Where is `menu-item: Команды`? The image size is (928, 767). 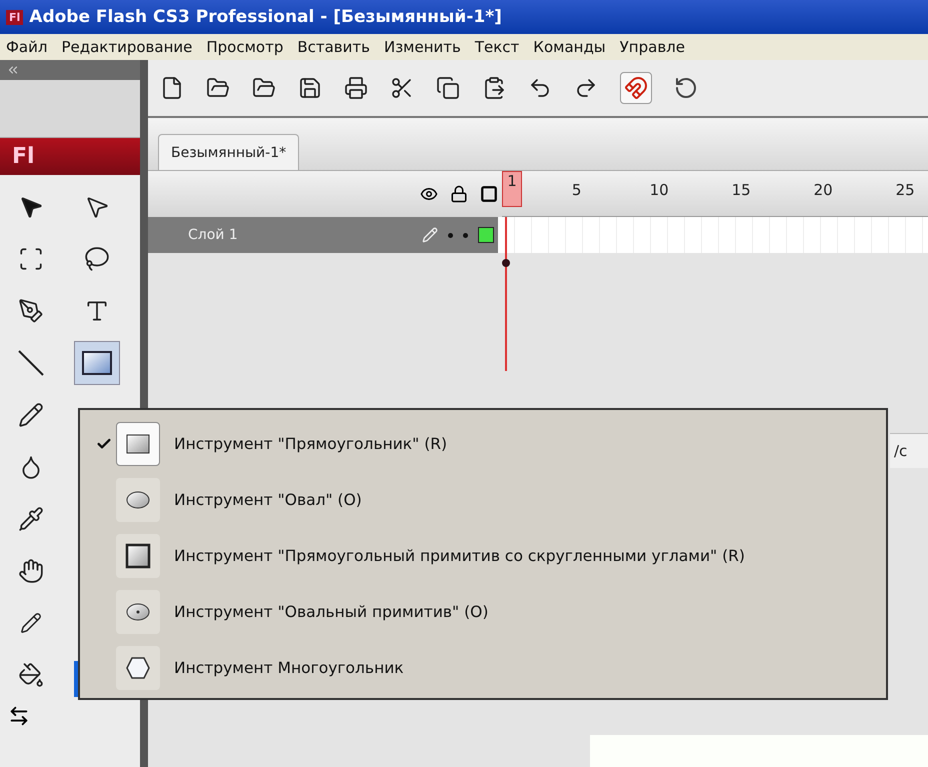
menu-item: Команды is located at coordinates (569, 47).